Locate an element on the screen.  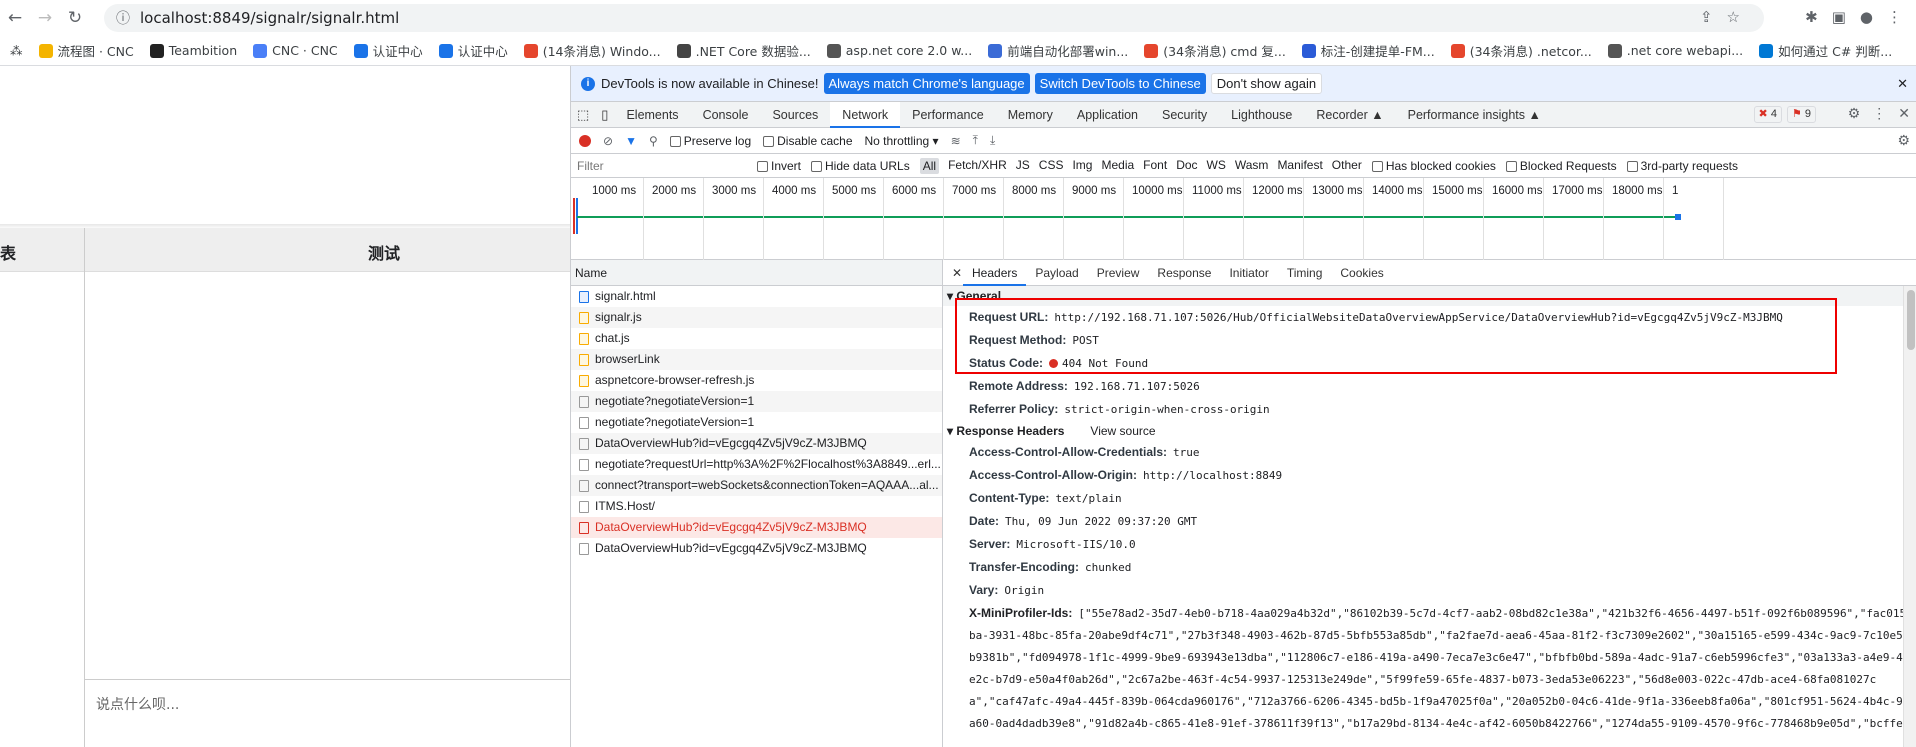
export-icon: ⤓ is located at coordinates (992, 140).